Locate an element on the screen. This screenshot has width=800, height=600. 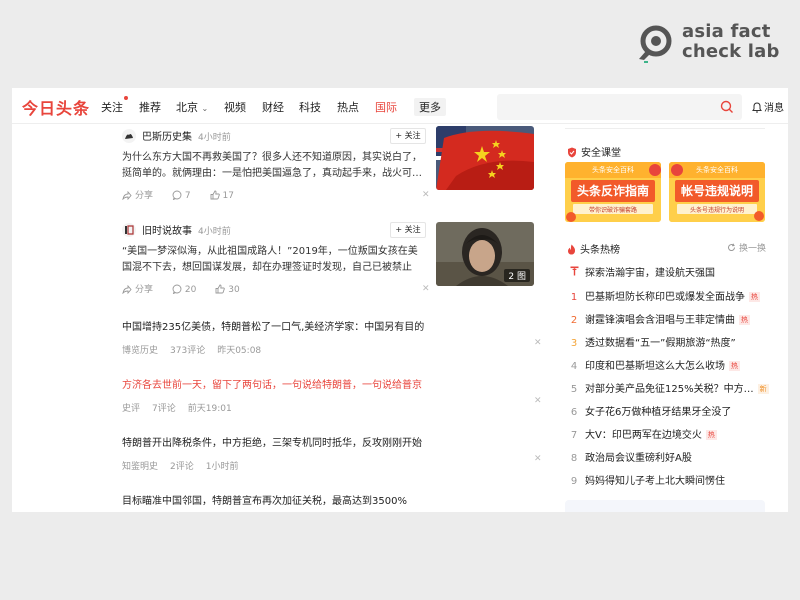
comment-icon is located at coordinates (177, 195).